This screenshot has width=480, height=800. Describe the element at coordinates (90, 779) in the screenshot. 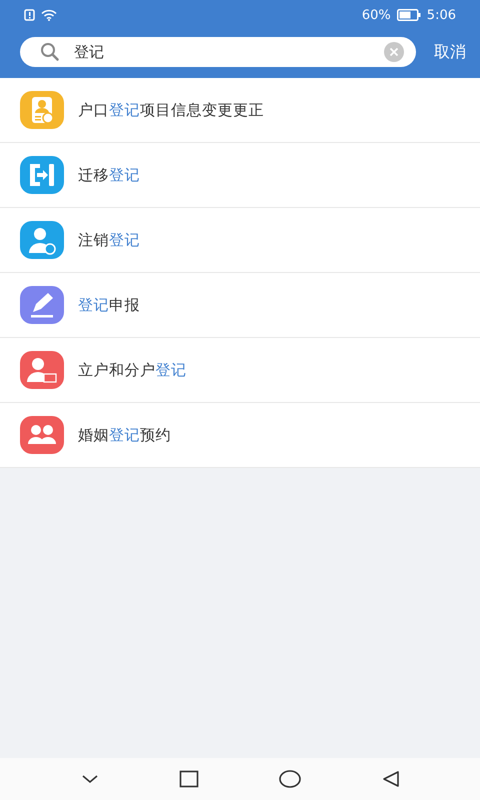

I see `collapse-icon` at that location.